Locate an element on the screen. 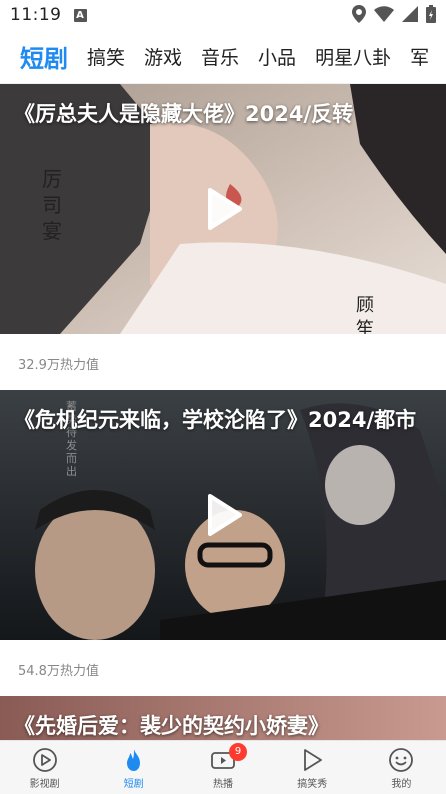  wifi-icon is located at coordinates (384, 14).